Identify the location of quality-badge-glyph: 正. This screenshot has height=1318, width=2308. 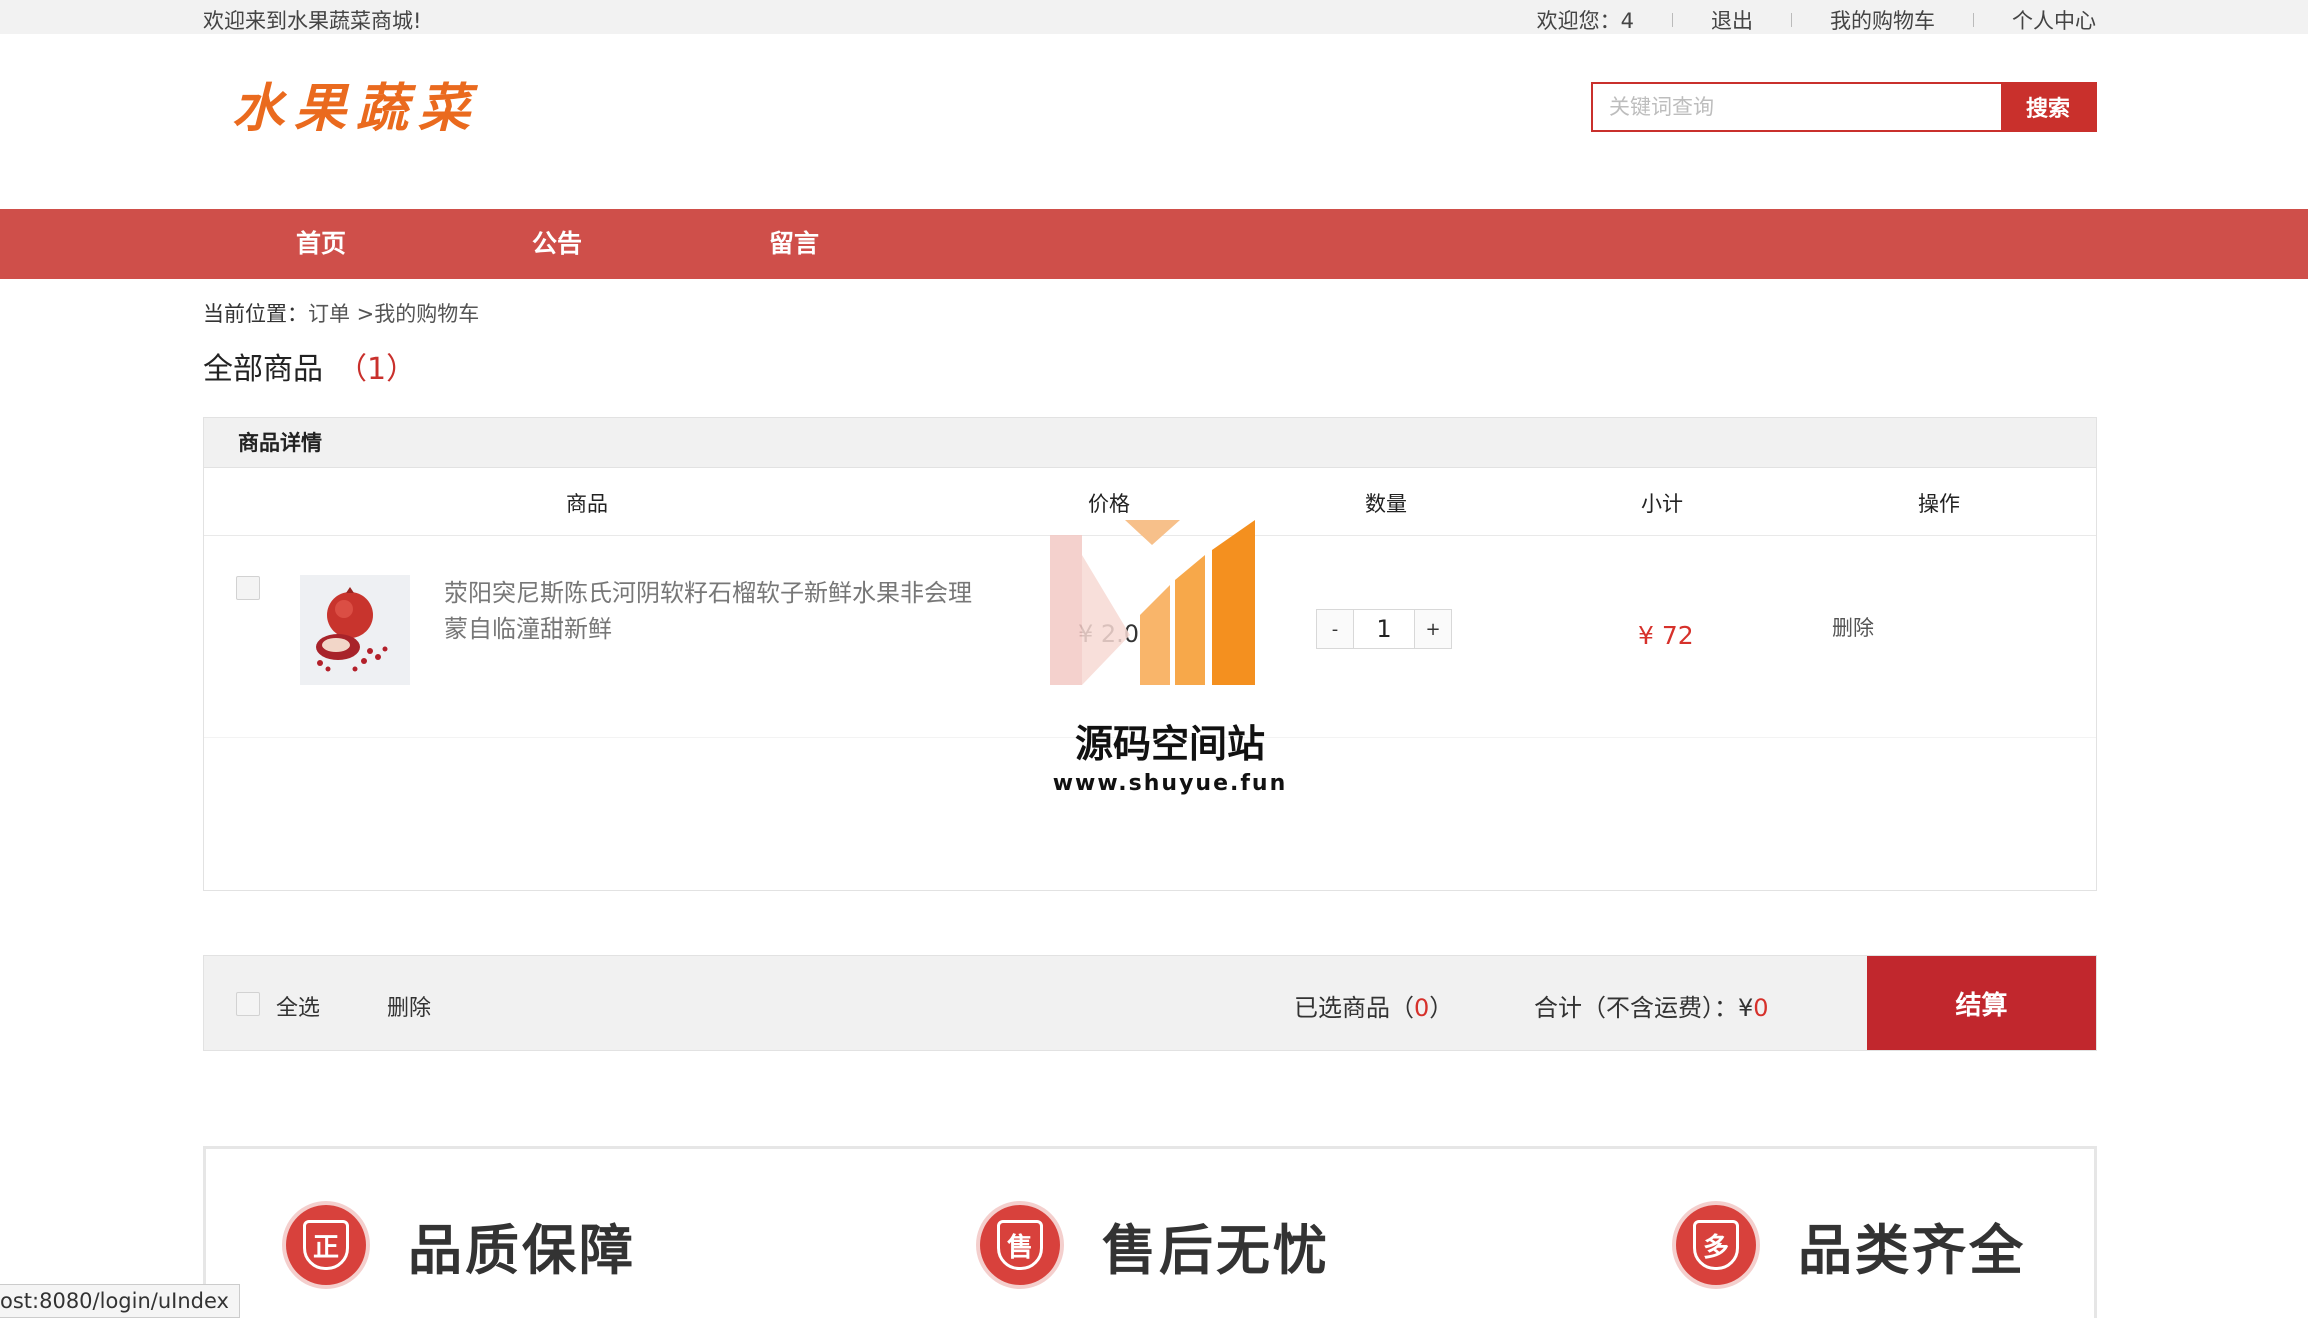
(326, 1245).